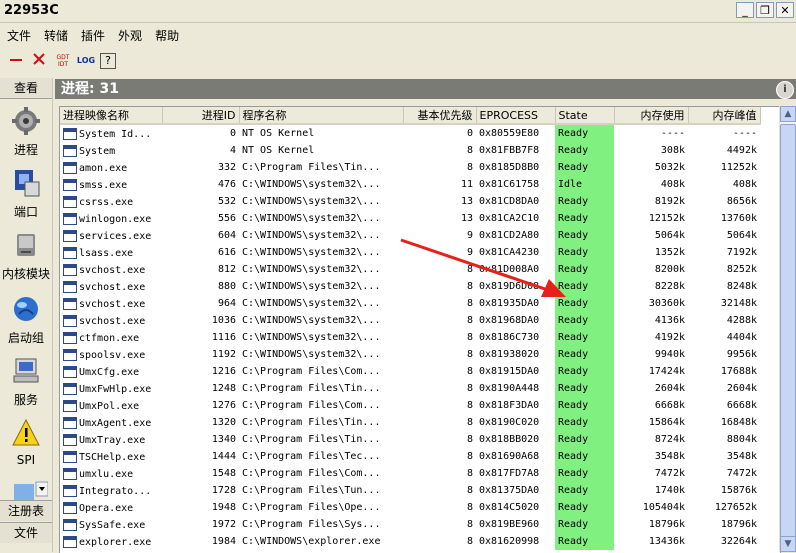 The width and height of the screenshot is (796, 553). Describe the element at coordinates (26, 382) in the screenshot. I see `sidebar-item-services: 服务` at that location.